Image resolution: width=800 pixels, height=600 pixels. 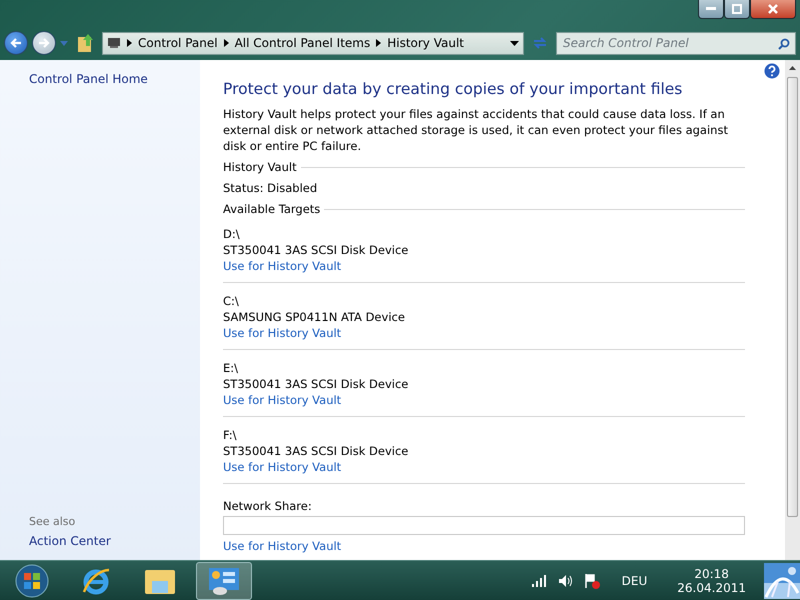 What do you see at coordinates (230, 435) in the screenshot?
I see `drive-letter: F:\` at bounding box center [230, 435].